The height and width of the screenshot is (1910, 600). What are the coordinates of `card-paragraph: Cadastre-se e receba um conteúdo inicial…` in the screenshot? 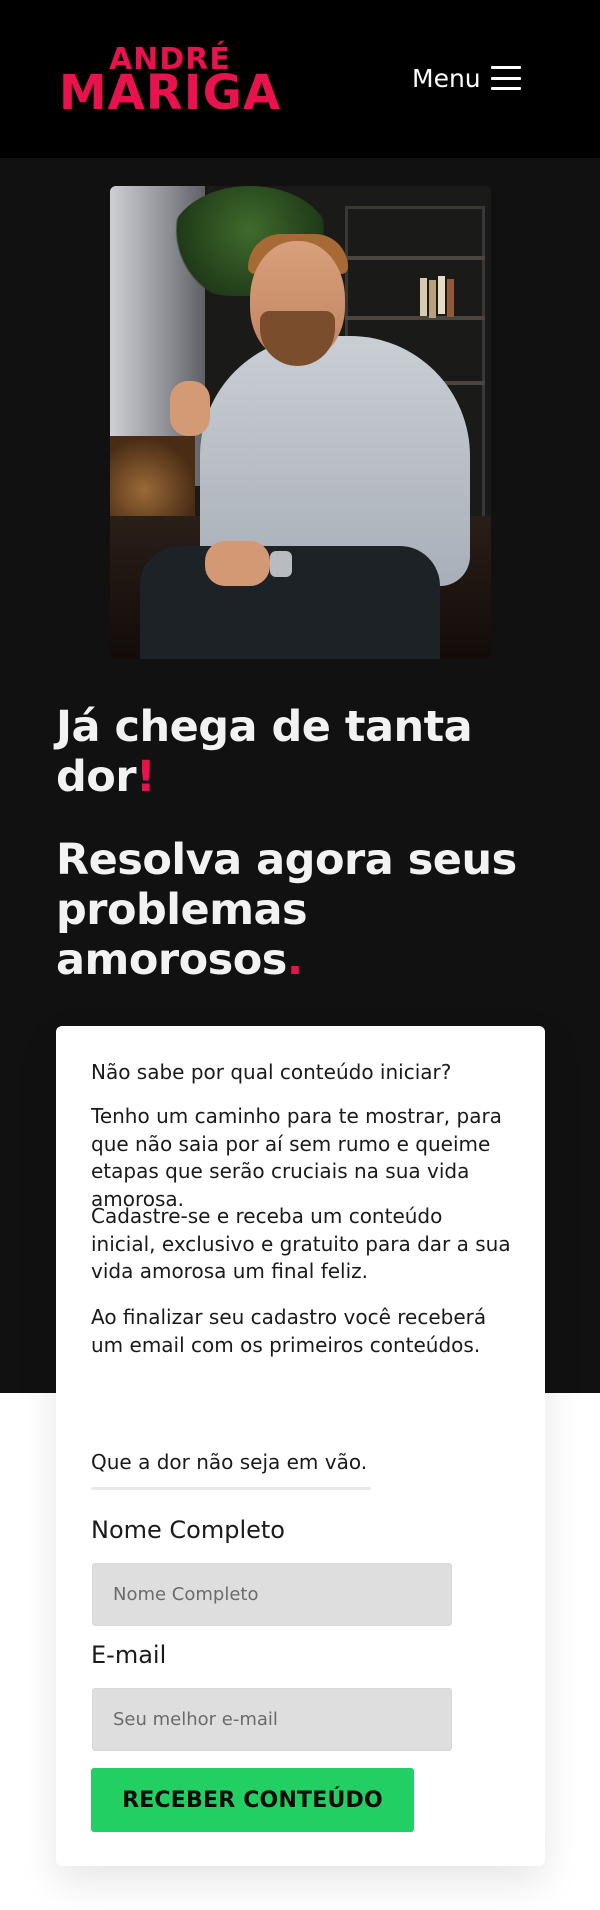 It's located at (301, 1243).